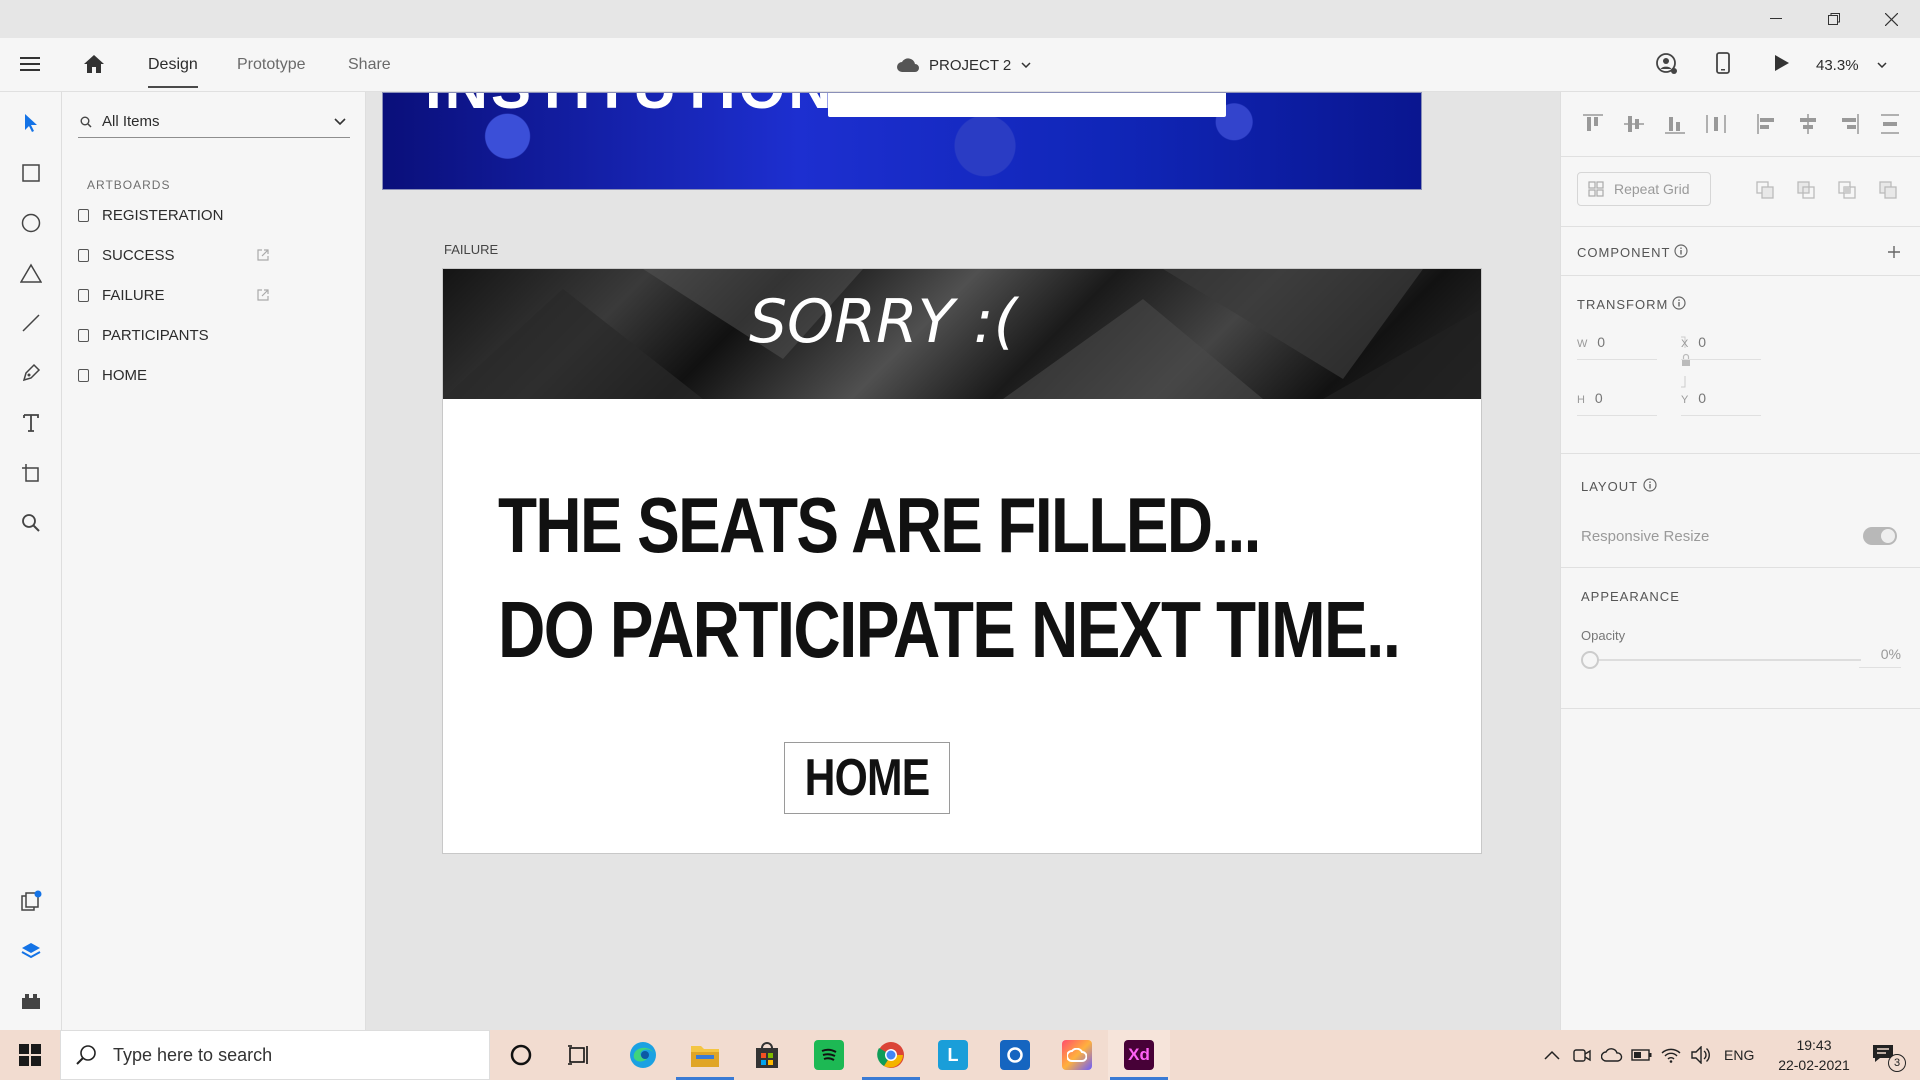  Describe the element at coordinates (208, 255) in the screenshot. I see `layer-item-success: SUCCESS` at that location.